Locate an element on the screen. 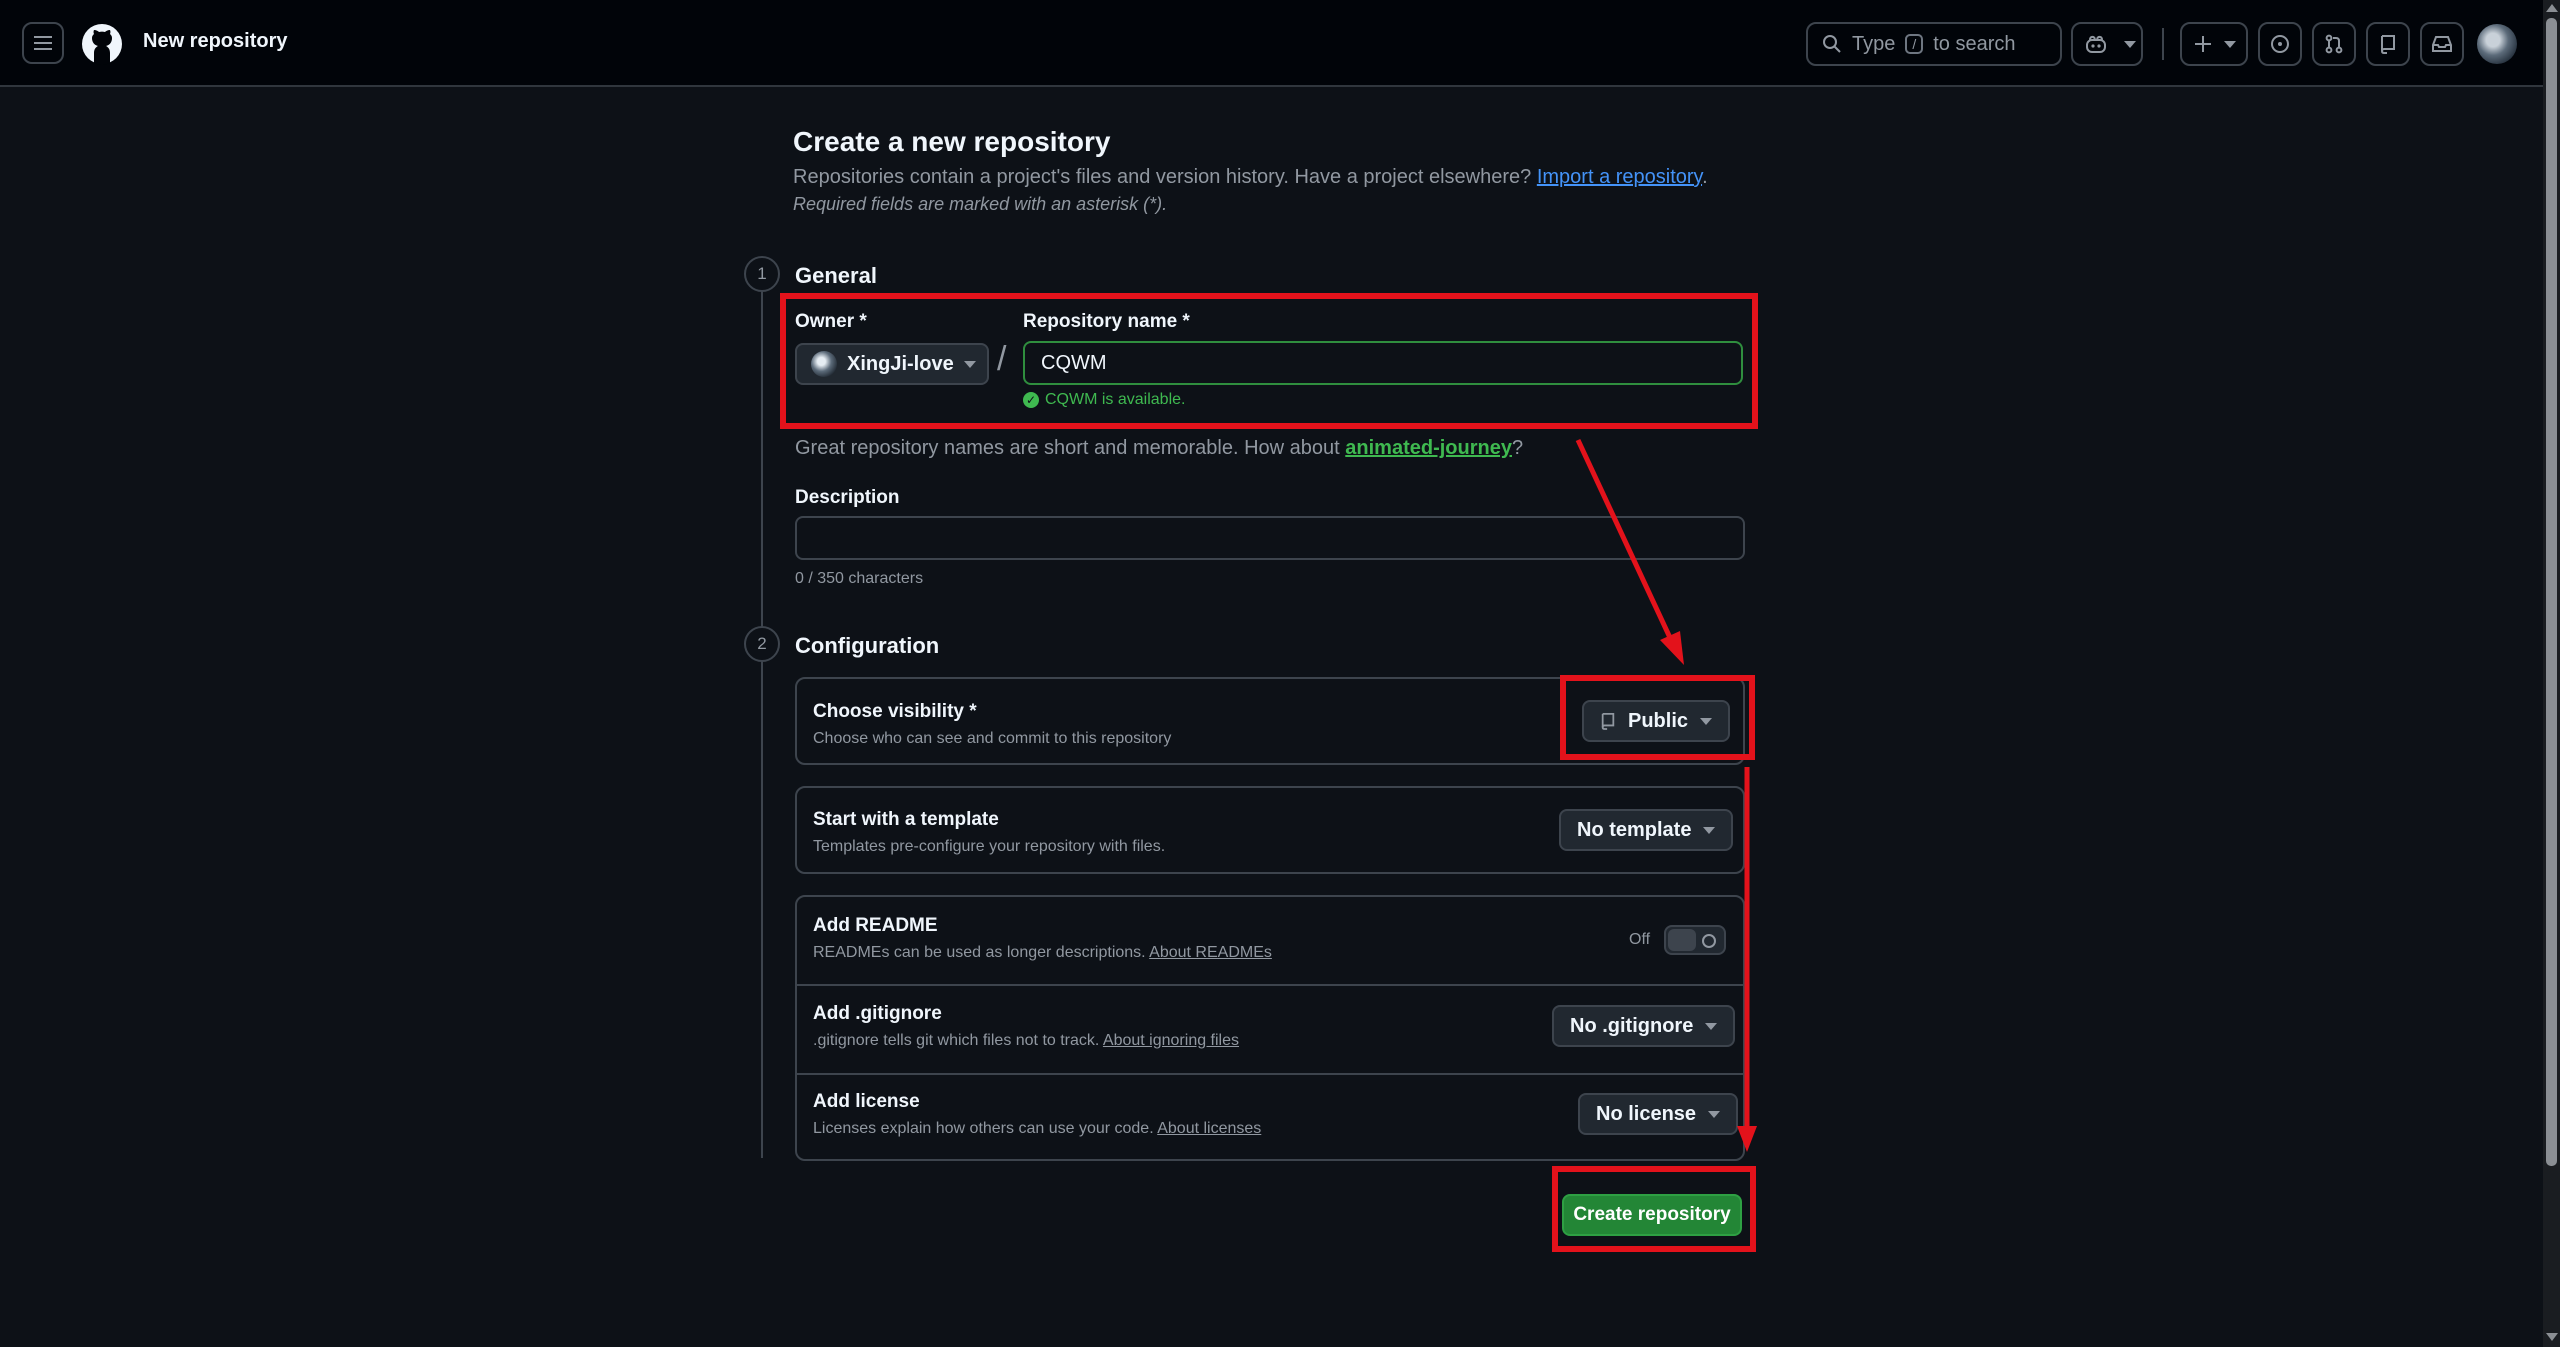 This screenshot has width=2560, height=1347. annotation-arrow-to-visibility is located at coordinates (1625, 541).